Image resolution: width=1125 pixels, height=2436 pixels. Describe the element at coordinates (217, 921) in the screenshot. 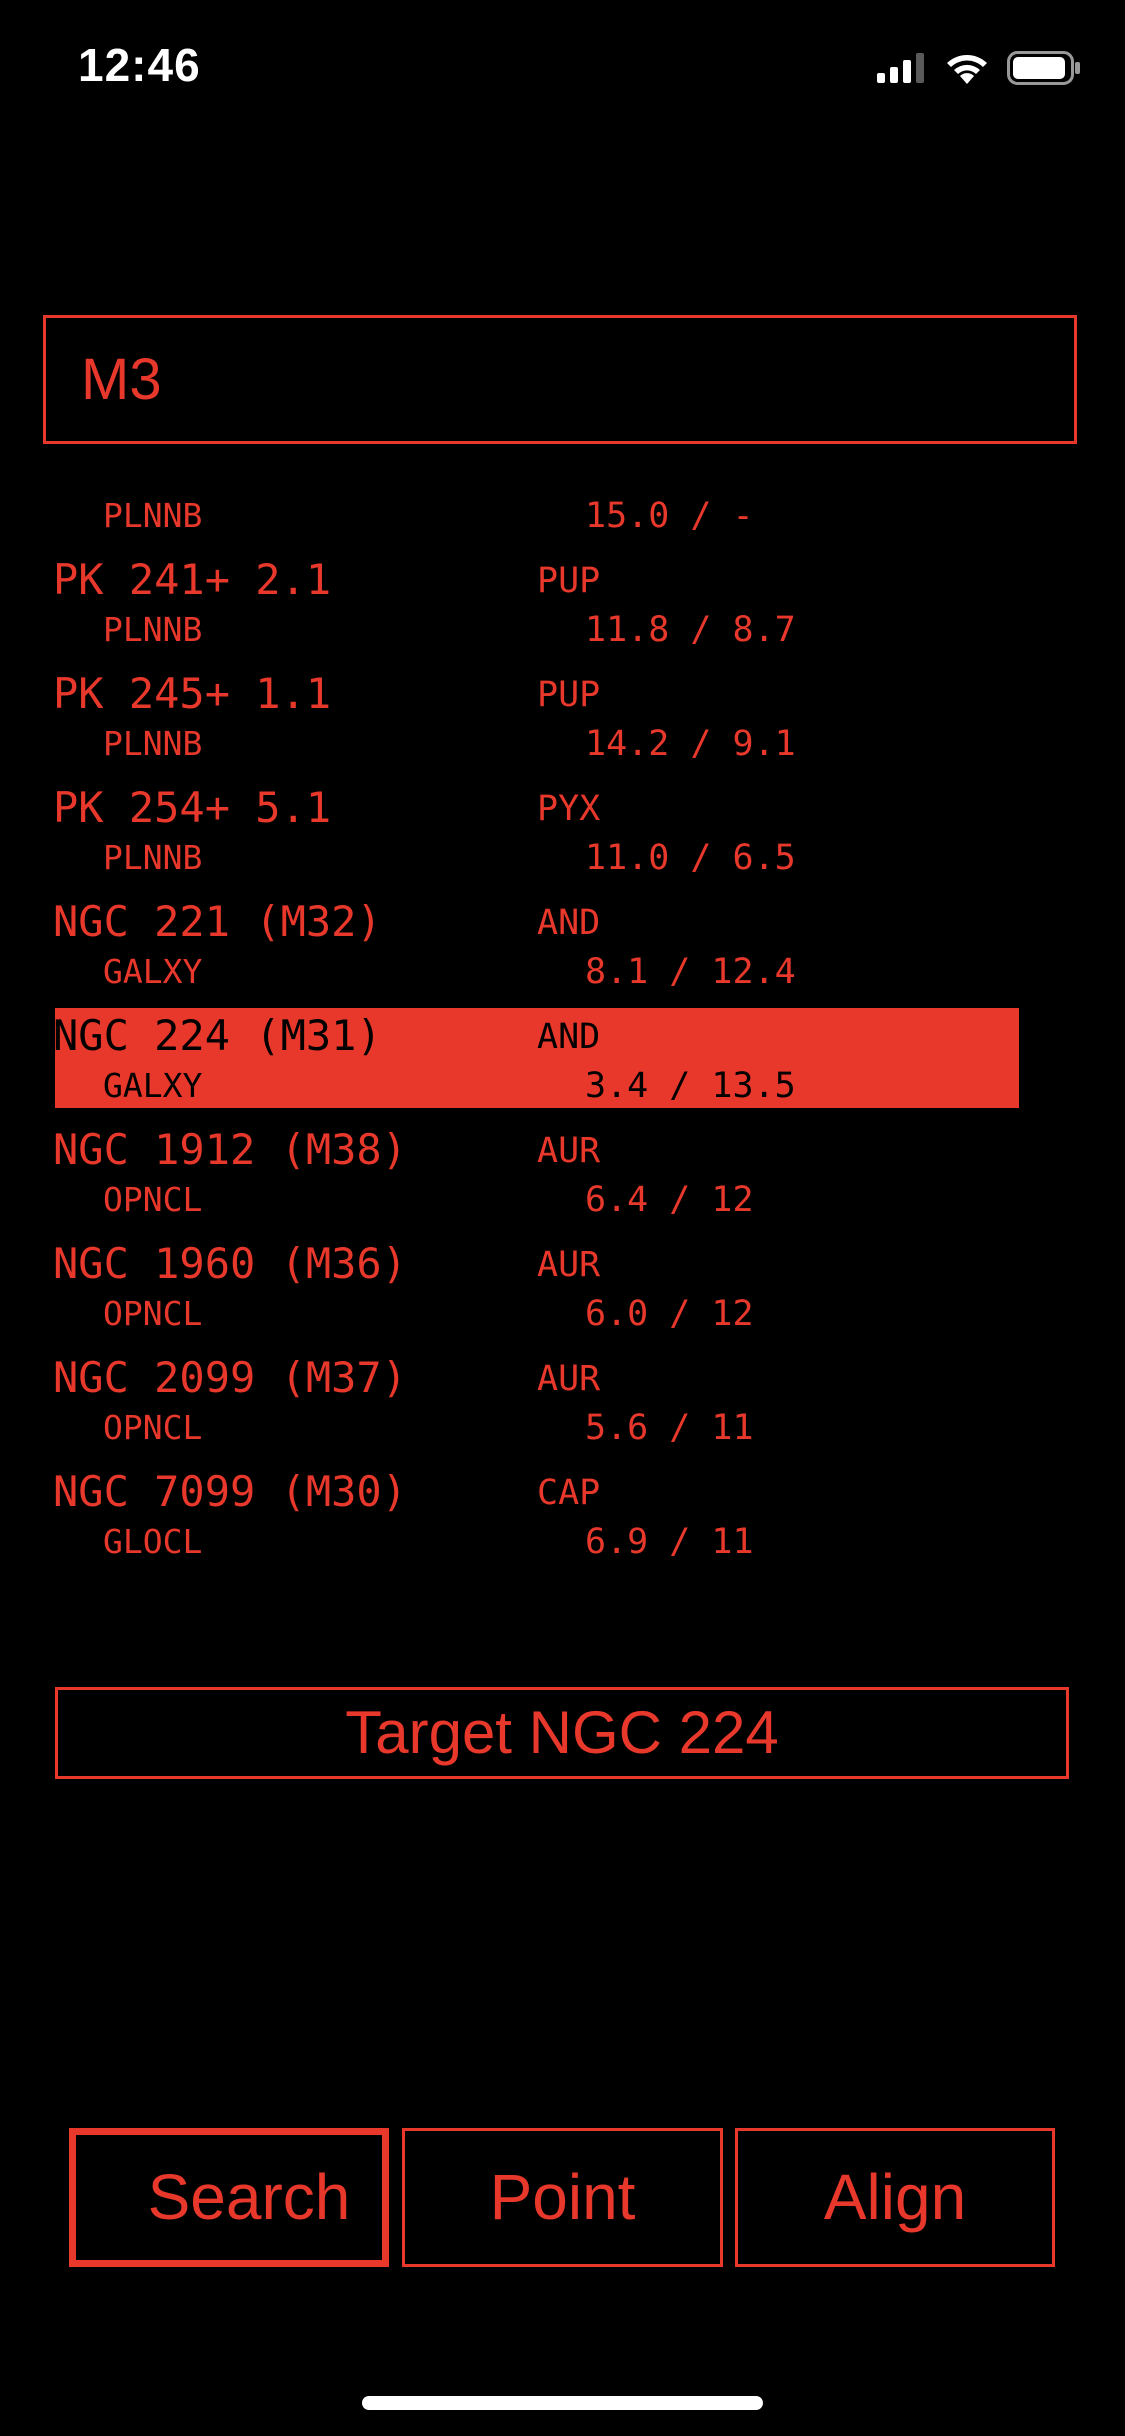

I see `object-name: NGC 221 (M32)` at that location.